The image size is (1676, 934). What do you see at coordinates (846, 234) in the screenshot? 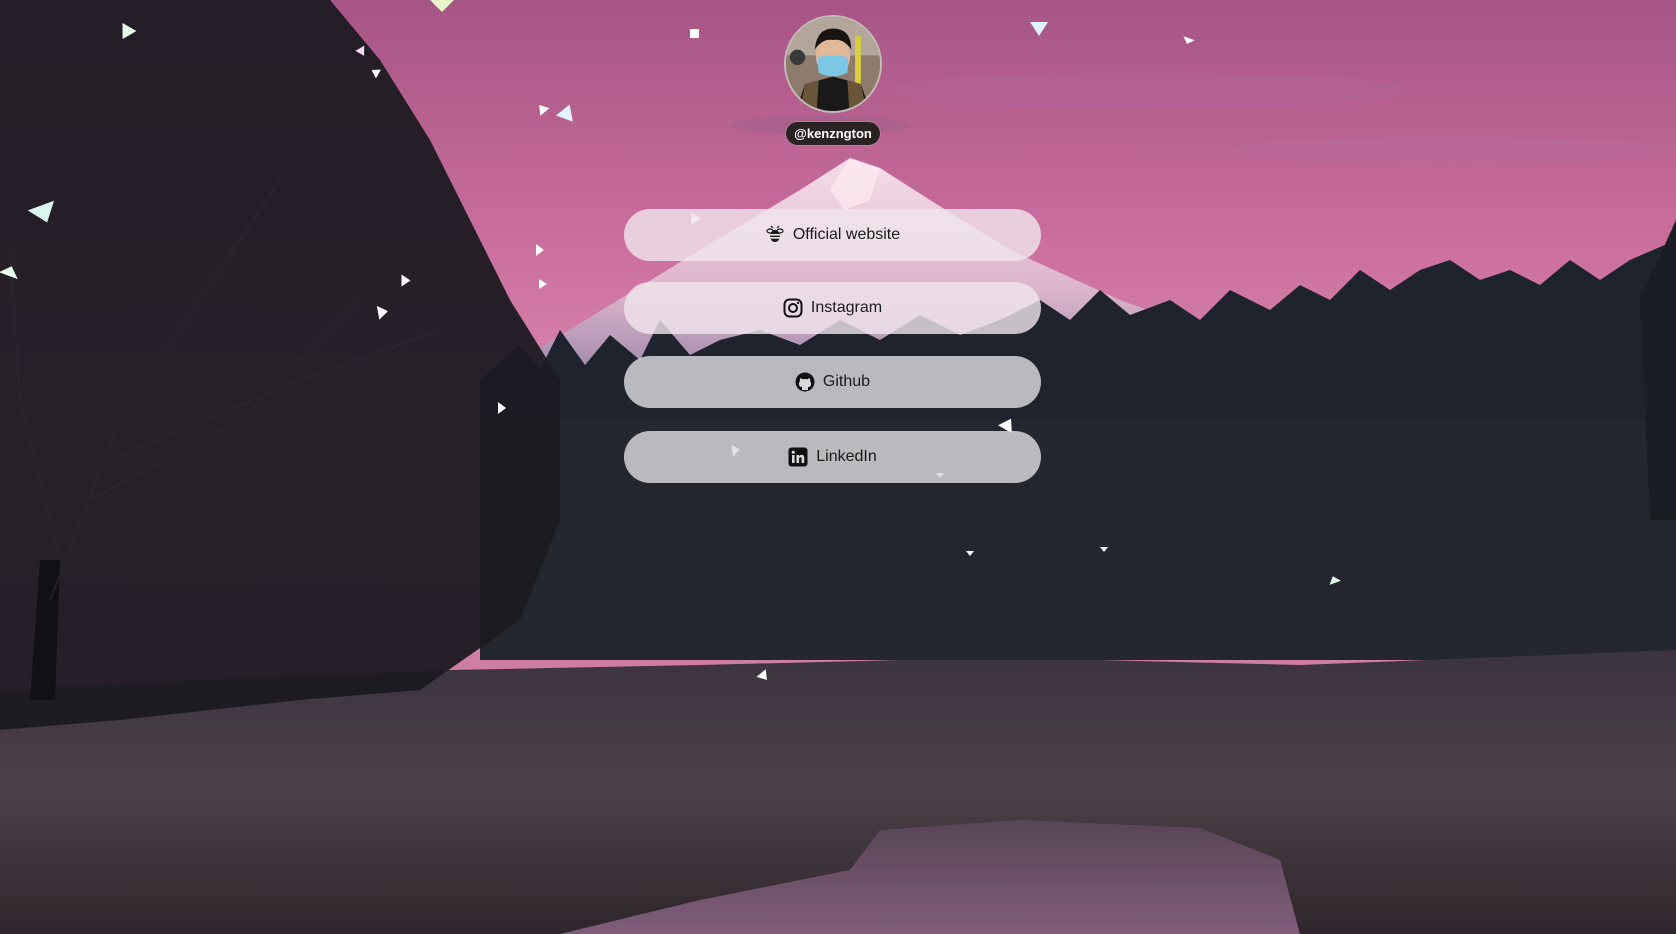
I see `official-website-link-label: Official website` at bounding box center [846, 234].